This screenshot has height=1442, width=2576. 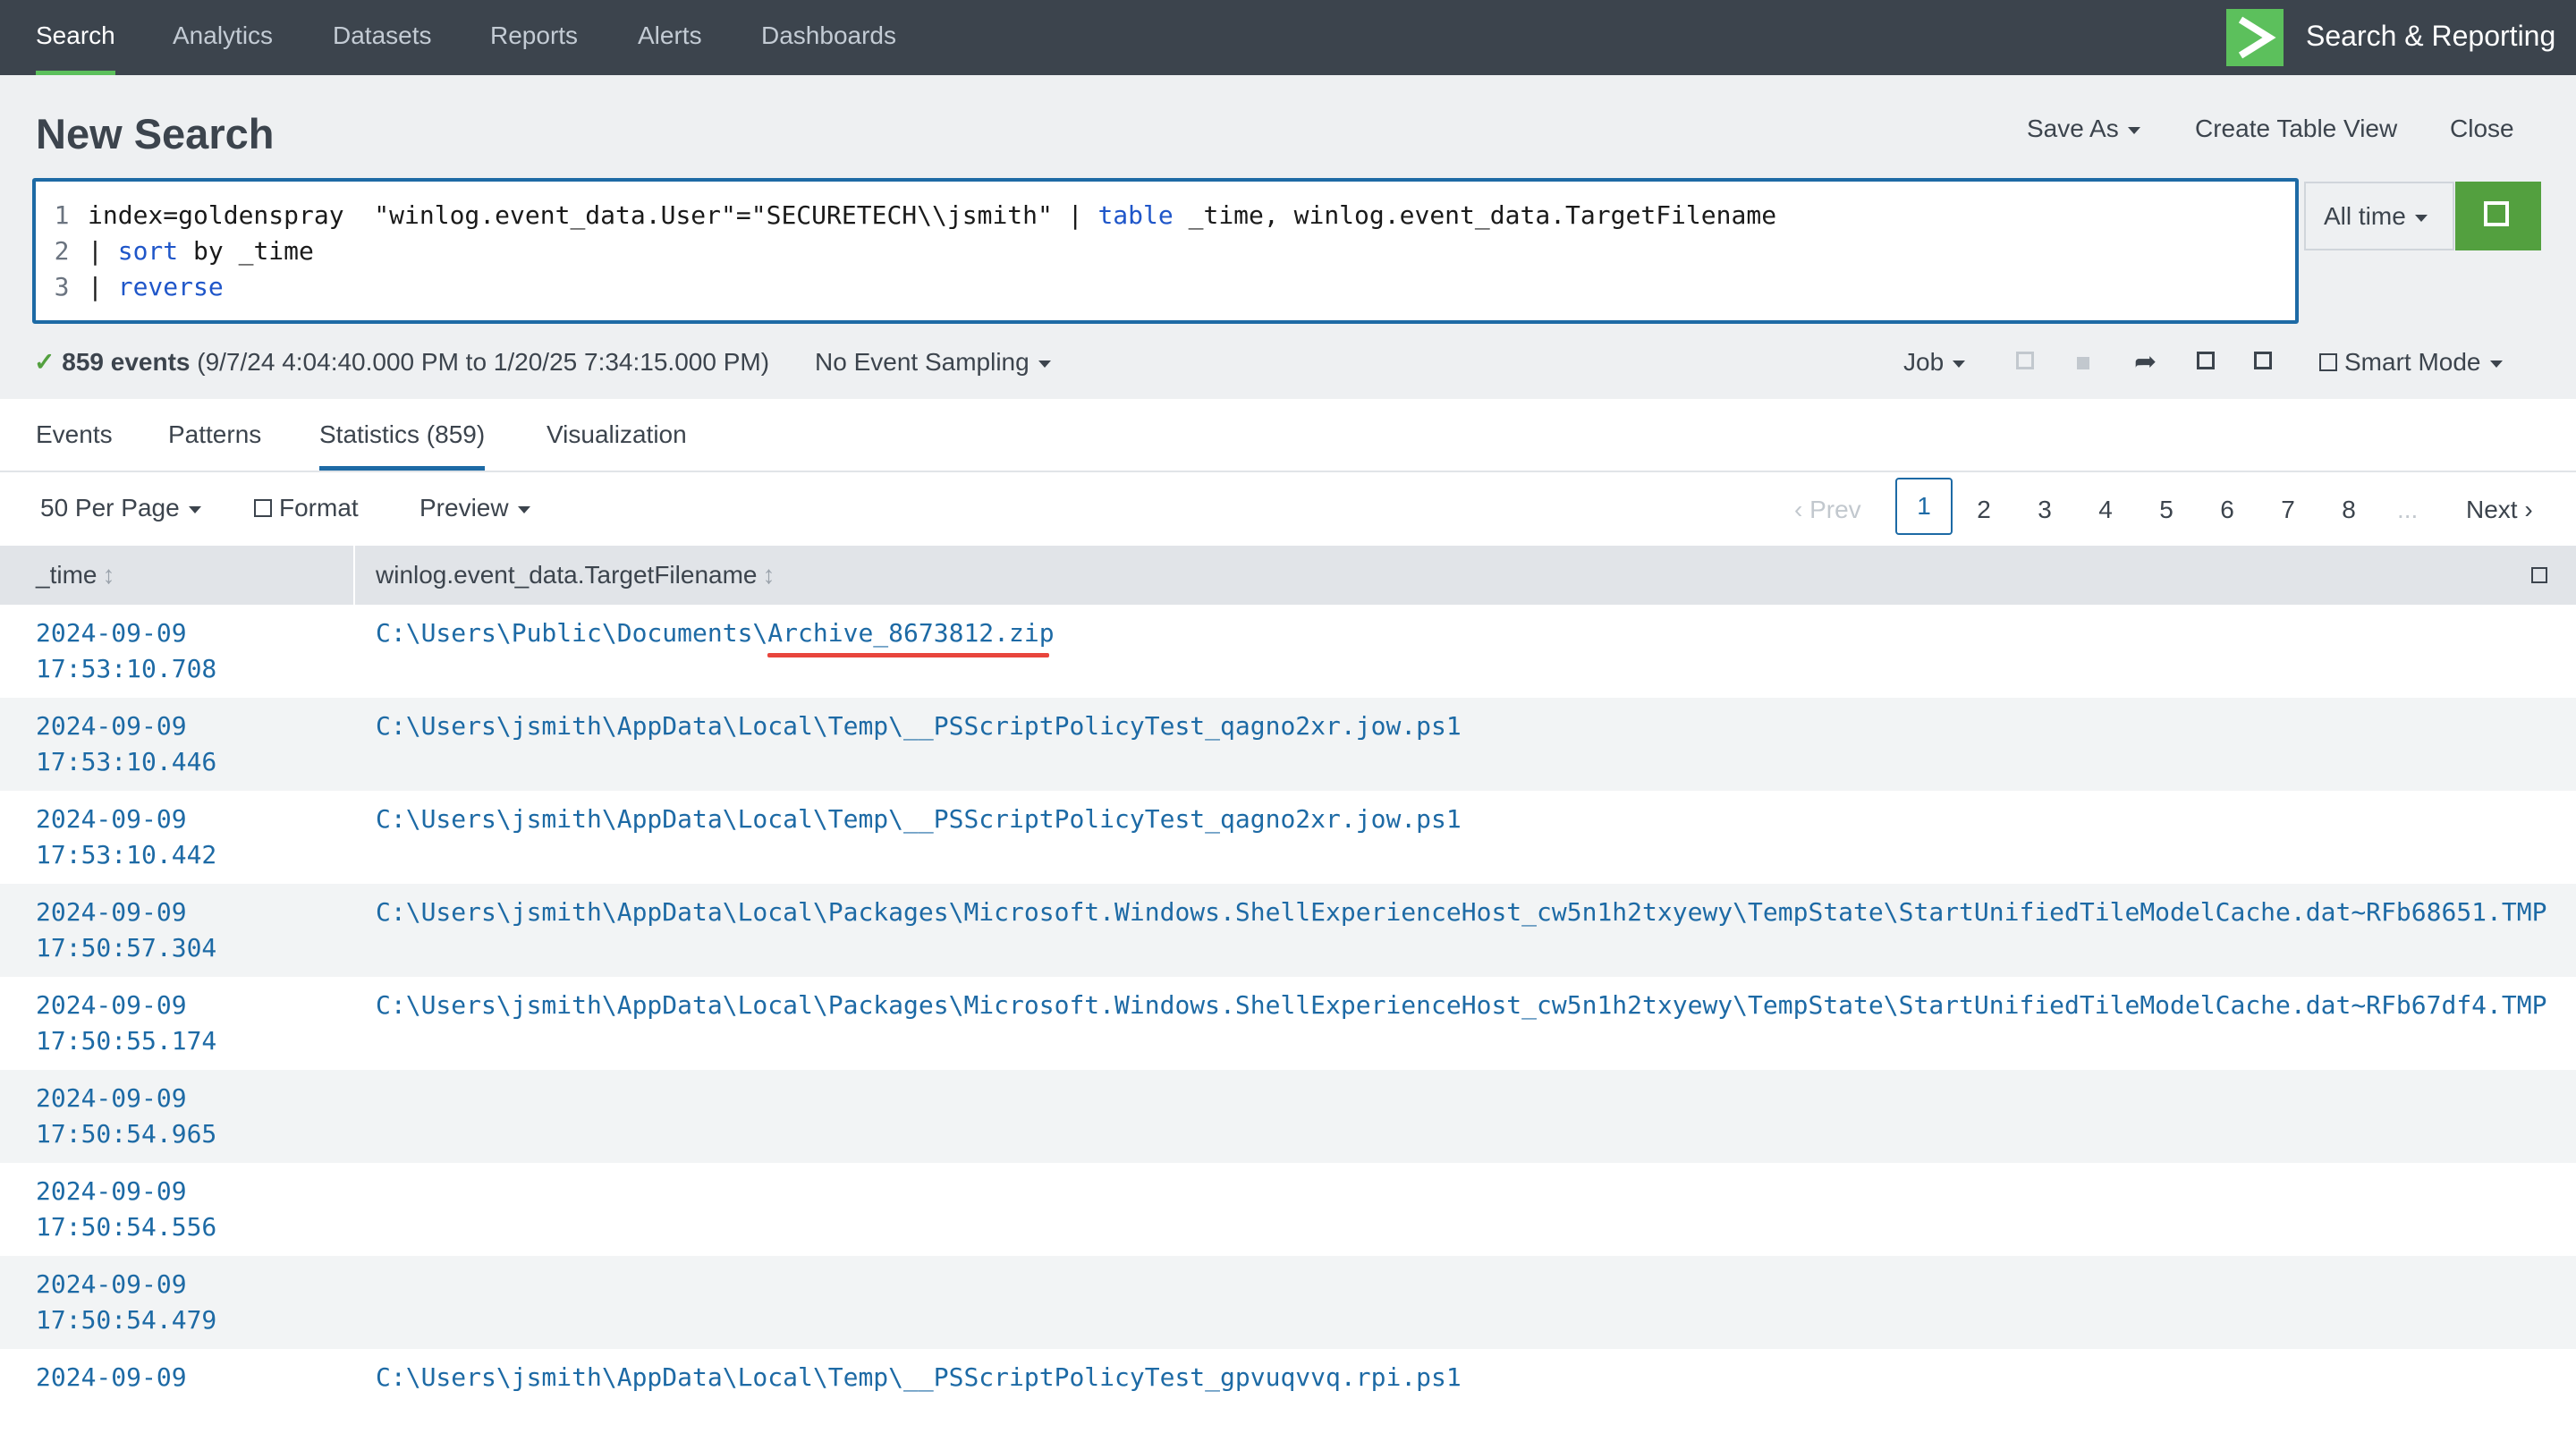 I want to click on stop-icon, so click(x=2083, y=363).